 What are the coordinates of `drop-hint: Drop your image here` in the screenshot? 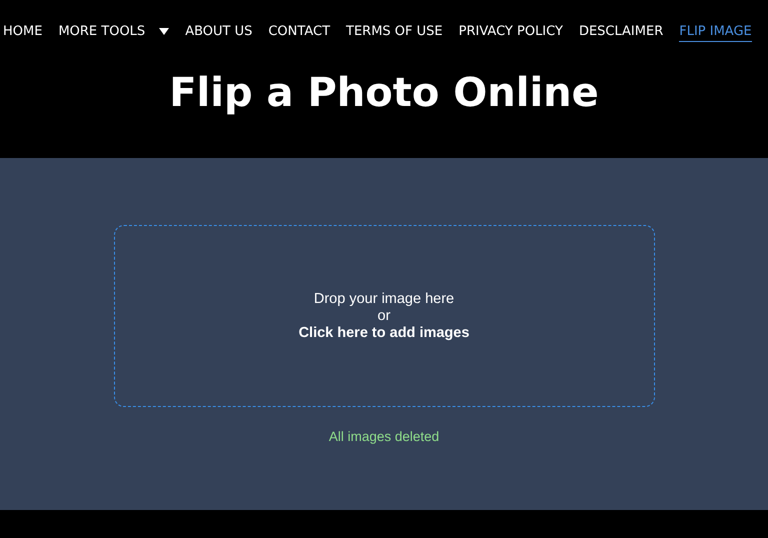 It's located at (384, 299).